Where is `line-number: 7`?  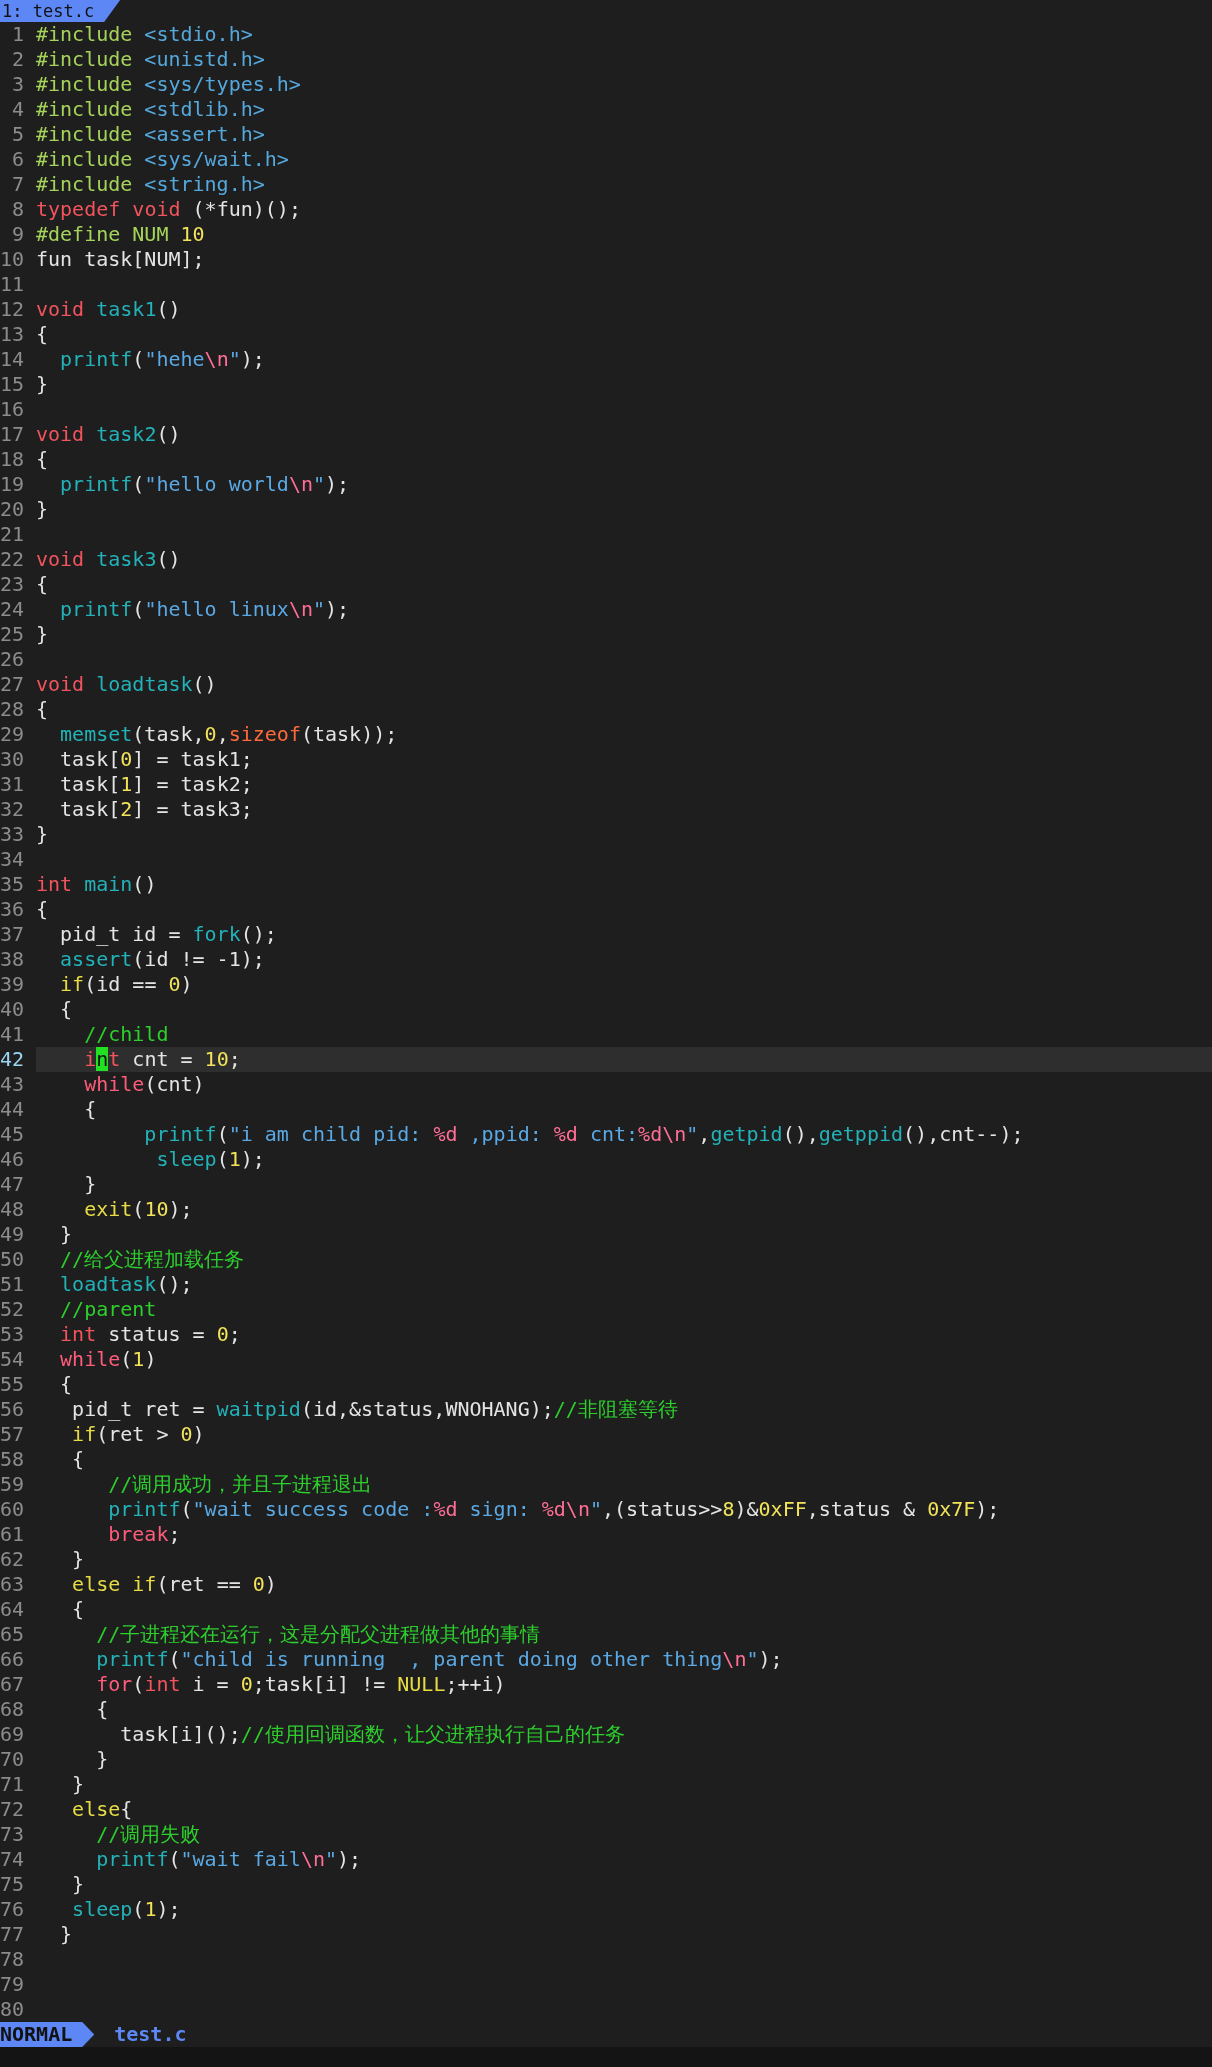
line-number: 7 is located at coordinates (17, 184).